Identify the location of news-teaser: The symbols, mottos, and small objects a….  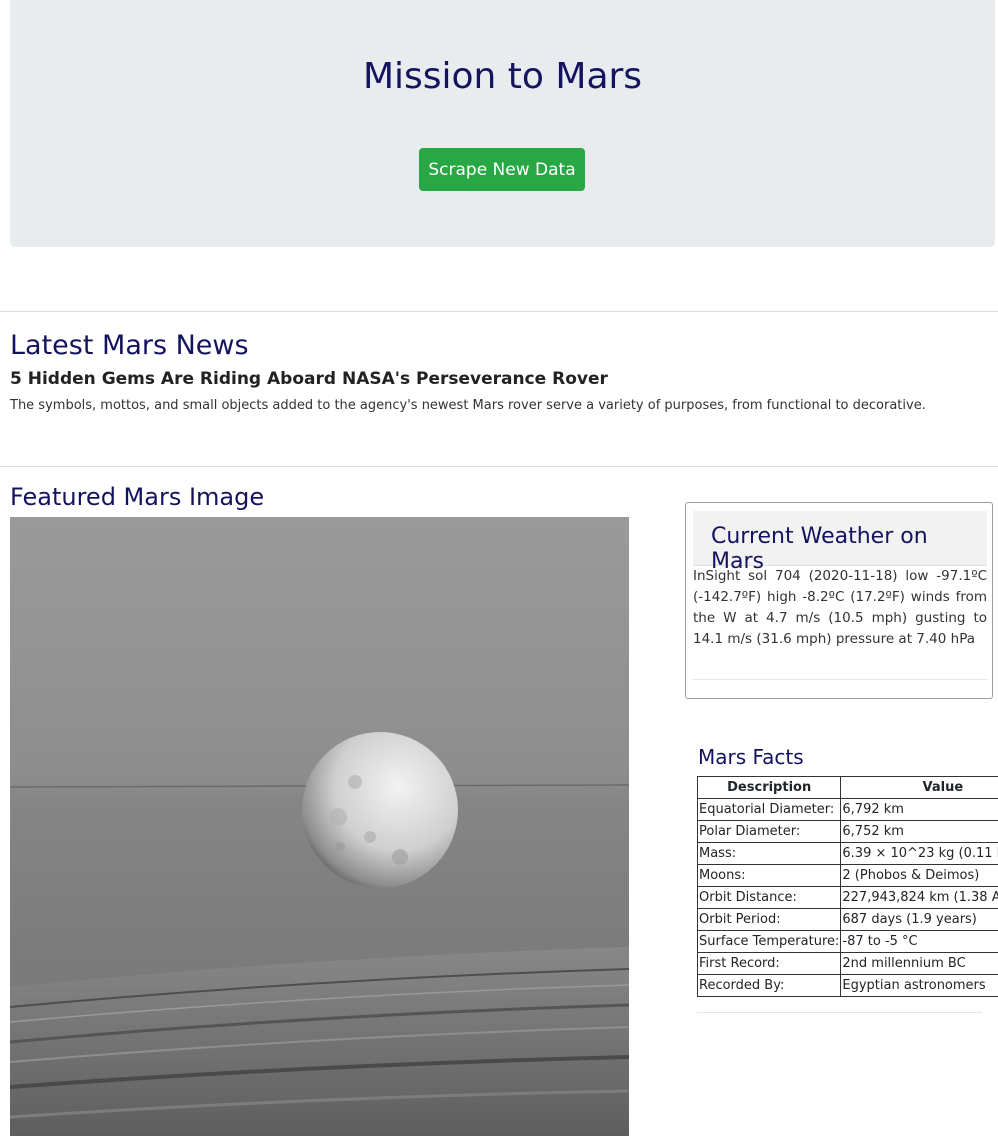
(468, 405).